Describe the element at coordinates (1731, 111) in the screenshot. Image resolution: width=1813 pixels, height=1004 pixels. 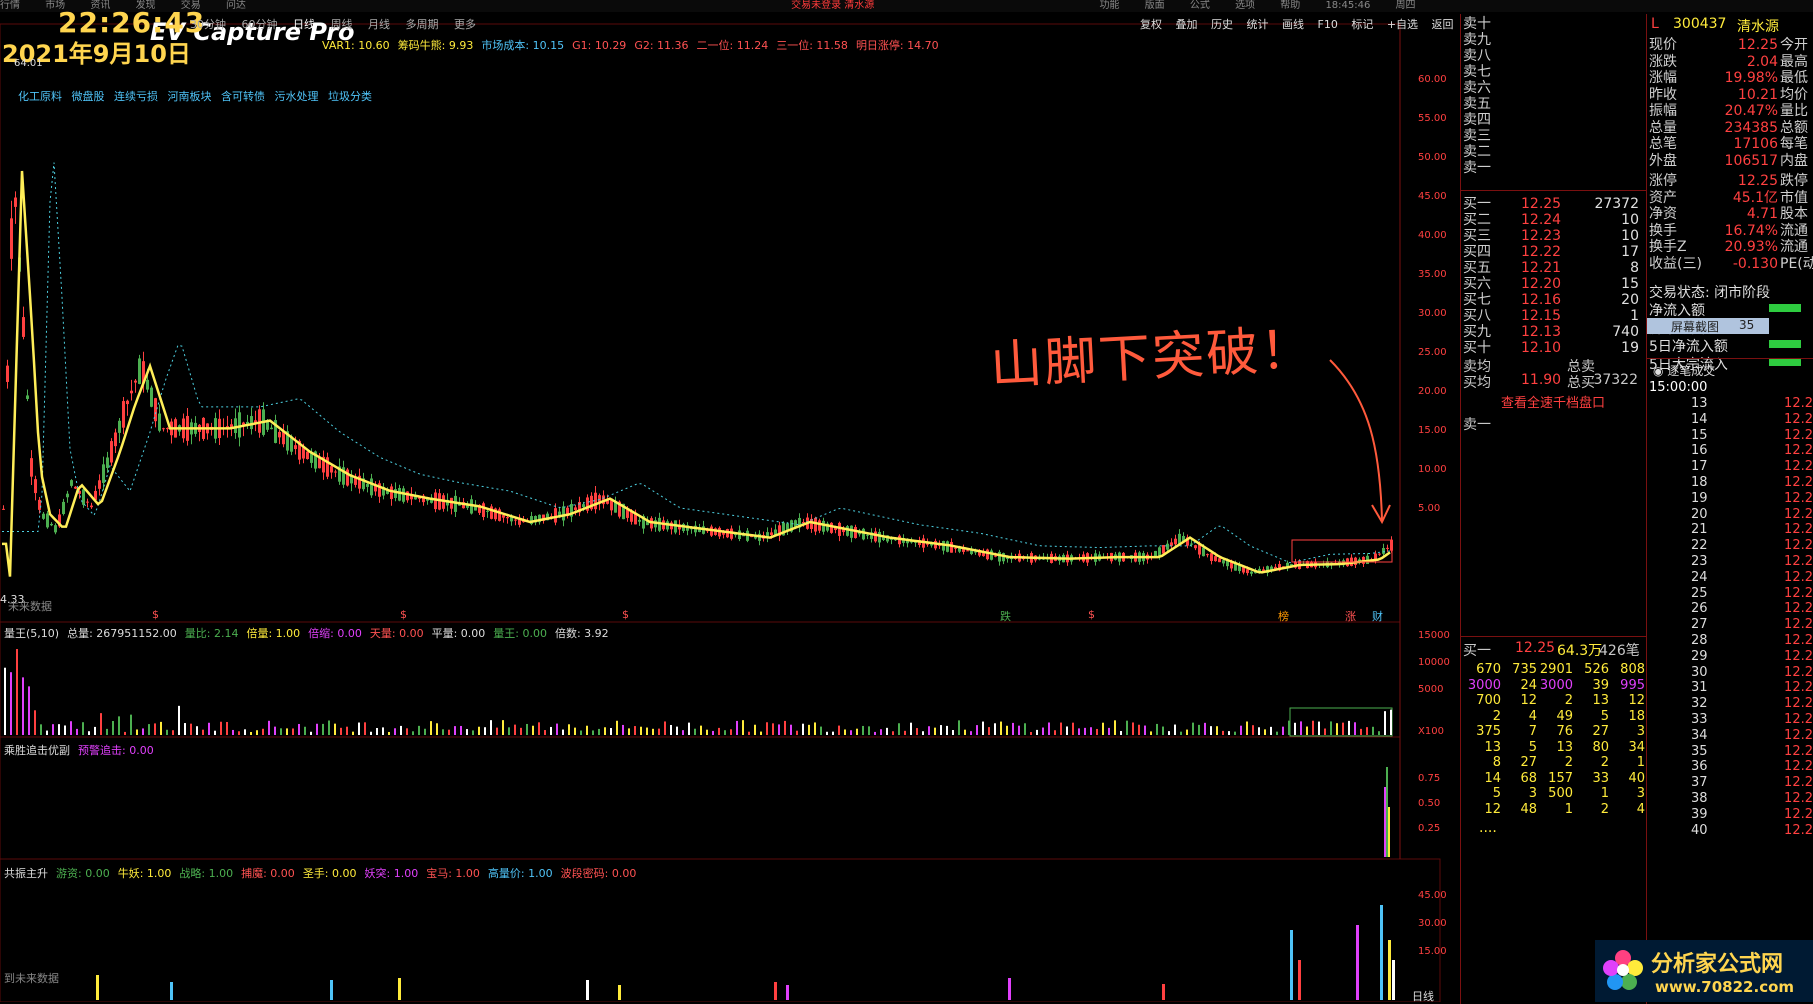
I see `quote-row: 振幅 20.47% 量比` at that location.